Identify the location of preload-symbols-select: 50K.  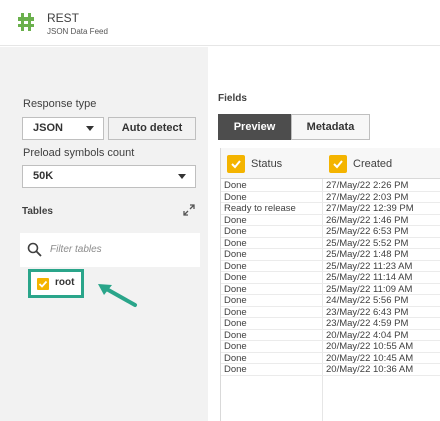
(109, 176).